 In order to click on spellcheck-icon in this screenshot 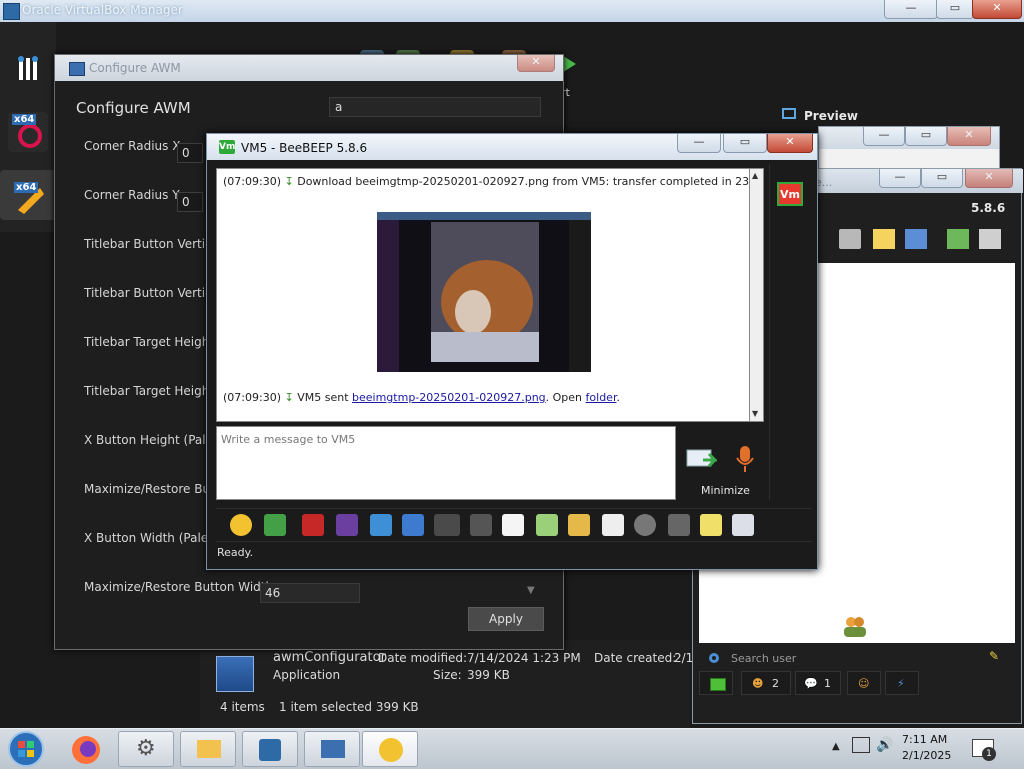, I will do `click(447, 525)`.